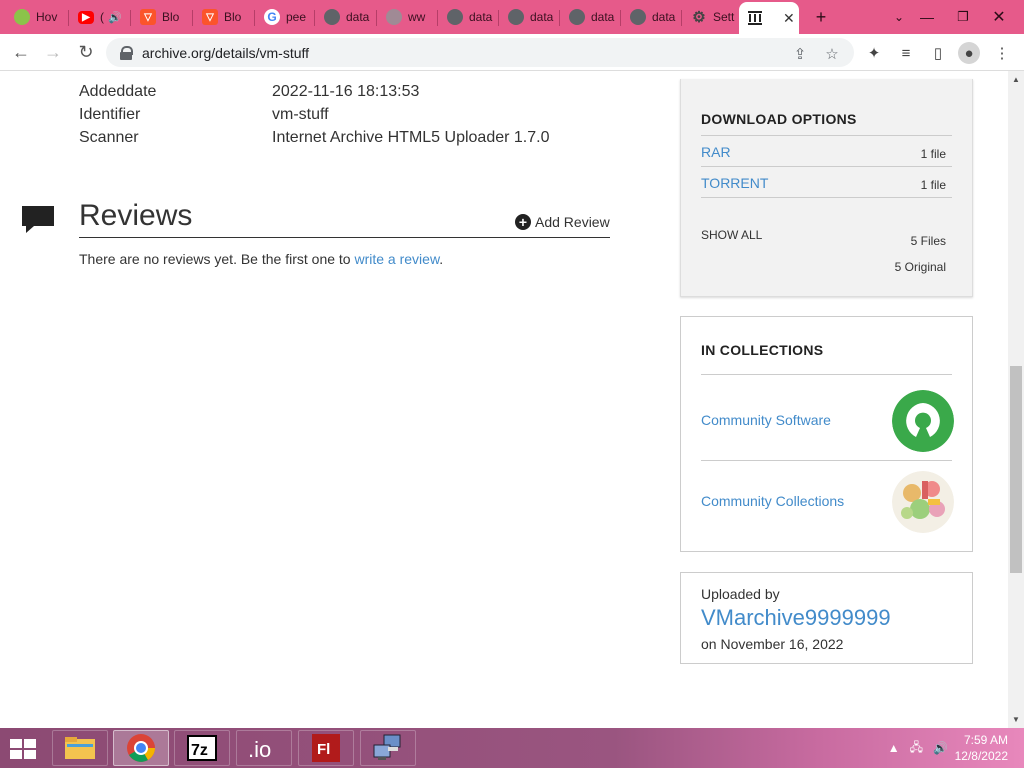  Describe the element at coordinates (766, 420) in the screenshot. I see `collection-community-software-link: Community Software` at that location.